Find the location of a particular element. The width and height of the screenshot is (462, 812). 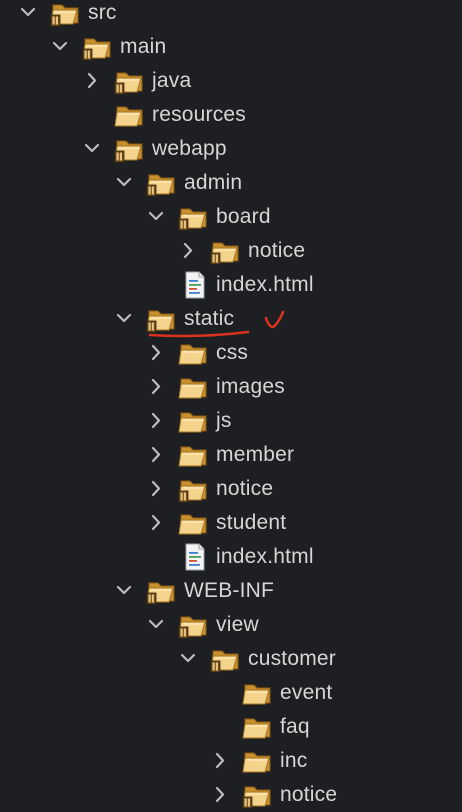

tree-item-label: java is located at coordinates (172, 80).